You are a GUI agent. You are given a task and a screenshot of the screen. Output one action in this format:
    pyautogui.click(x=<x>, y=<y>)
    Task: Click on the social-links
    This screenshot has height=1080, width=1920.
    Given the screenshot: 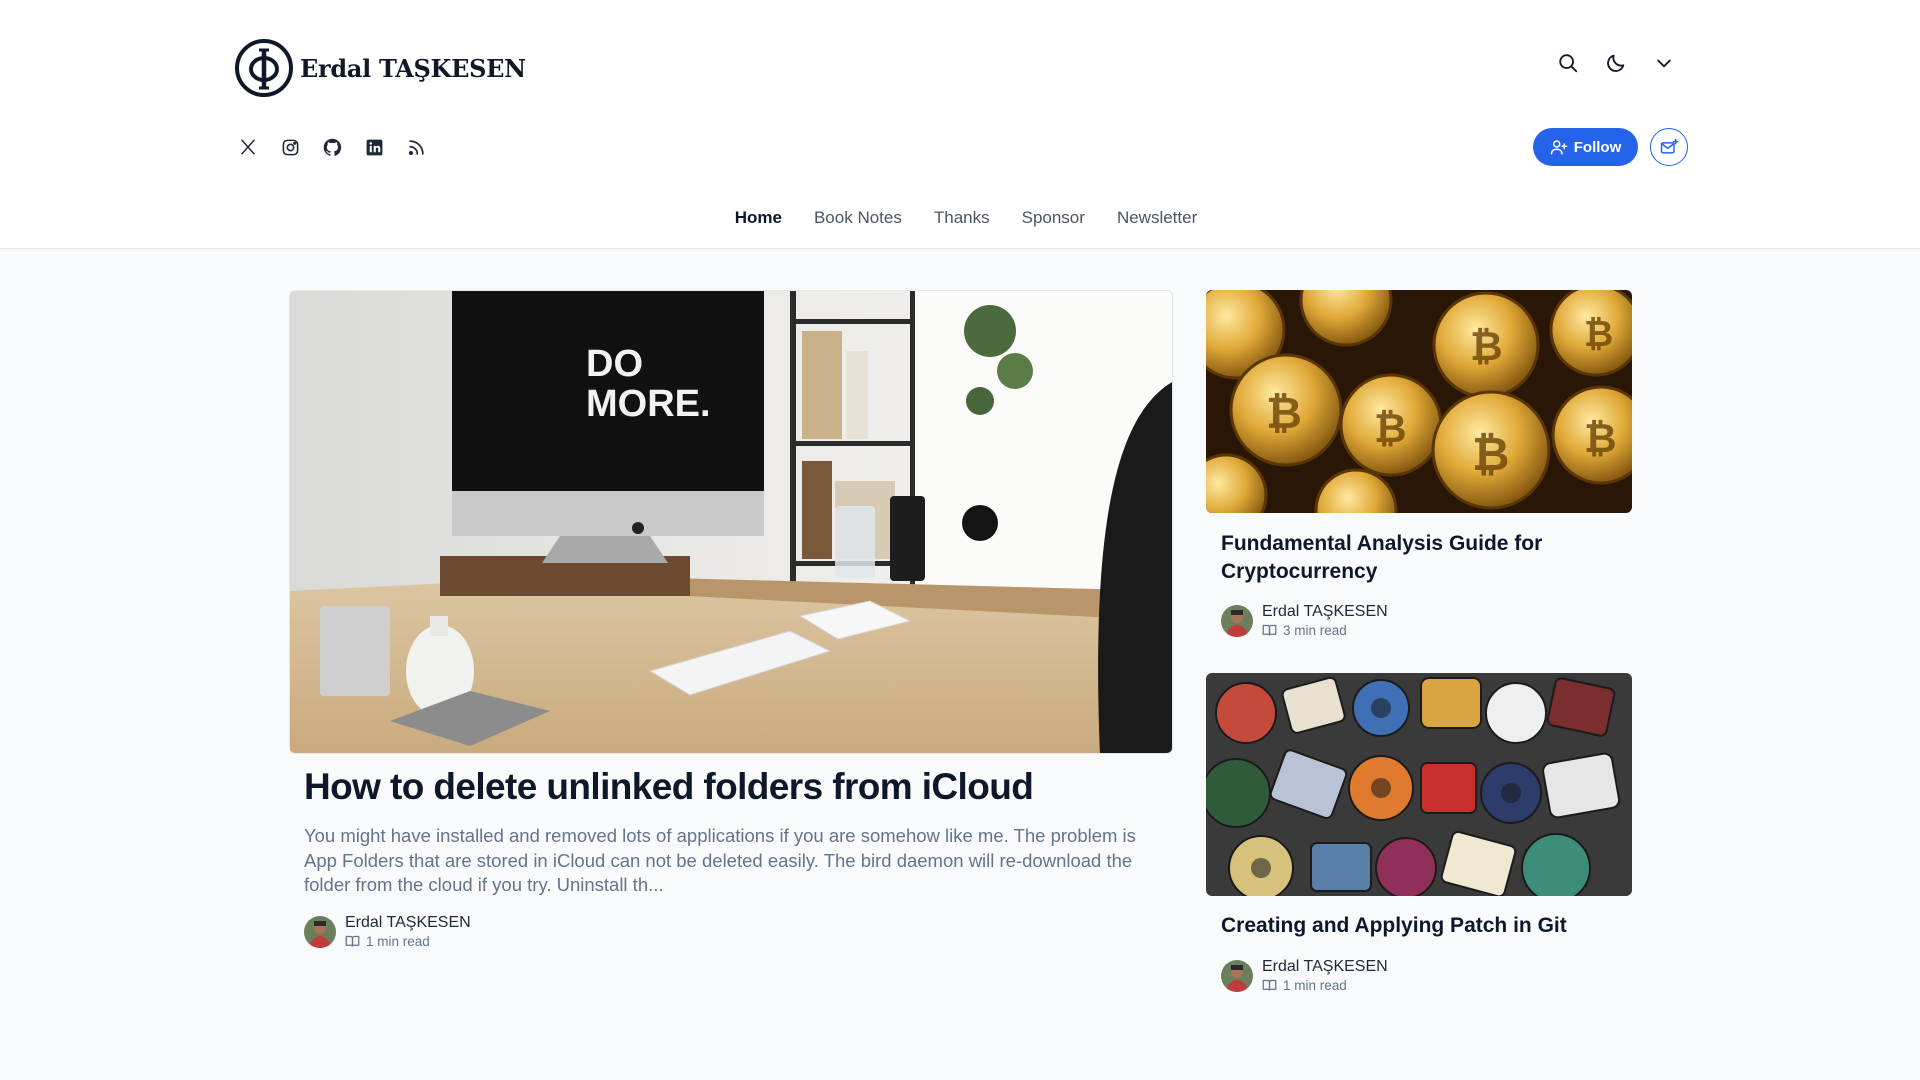 What is the action you would take?
    pyautogui.click(x=332, y=147)
    